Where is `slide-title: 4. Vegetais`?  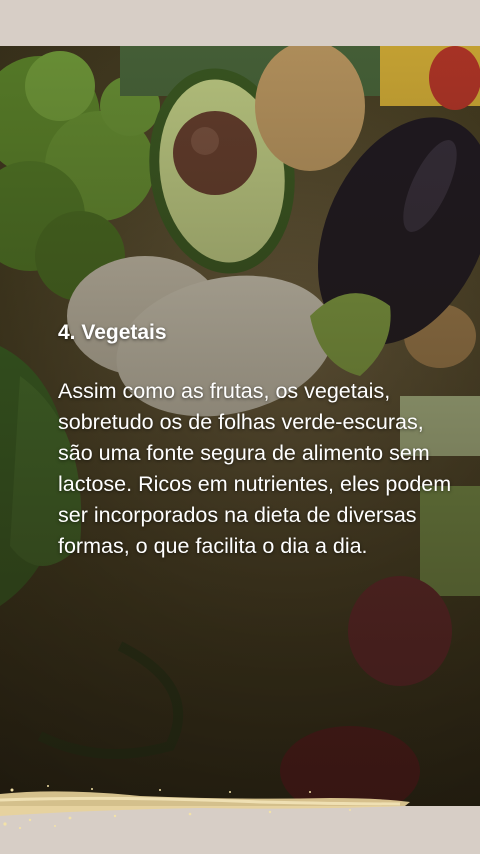
slide-title: 4. Vegetais is located at coordinates (112, 332).